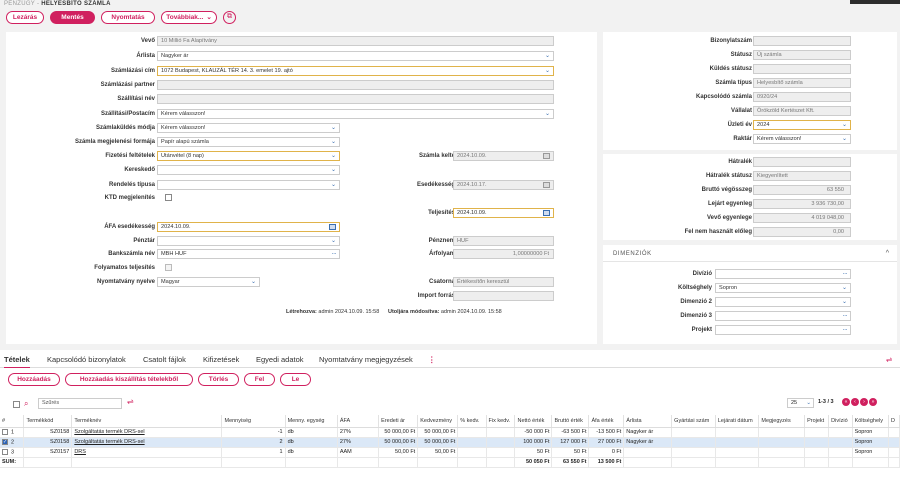 This screenshot has width=900, height=483. Describe the element at coordinates (34, 379) in the screenshot. I see `add-button: Hozzáadás` at that location.